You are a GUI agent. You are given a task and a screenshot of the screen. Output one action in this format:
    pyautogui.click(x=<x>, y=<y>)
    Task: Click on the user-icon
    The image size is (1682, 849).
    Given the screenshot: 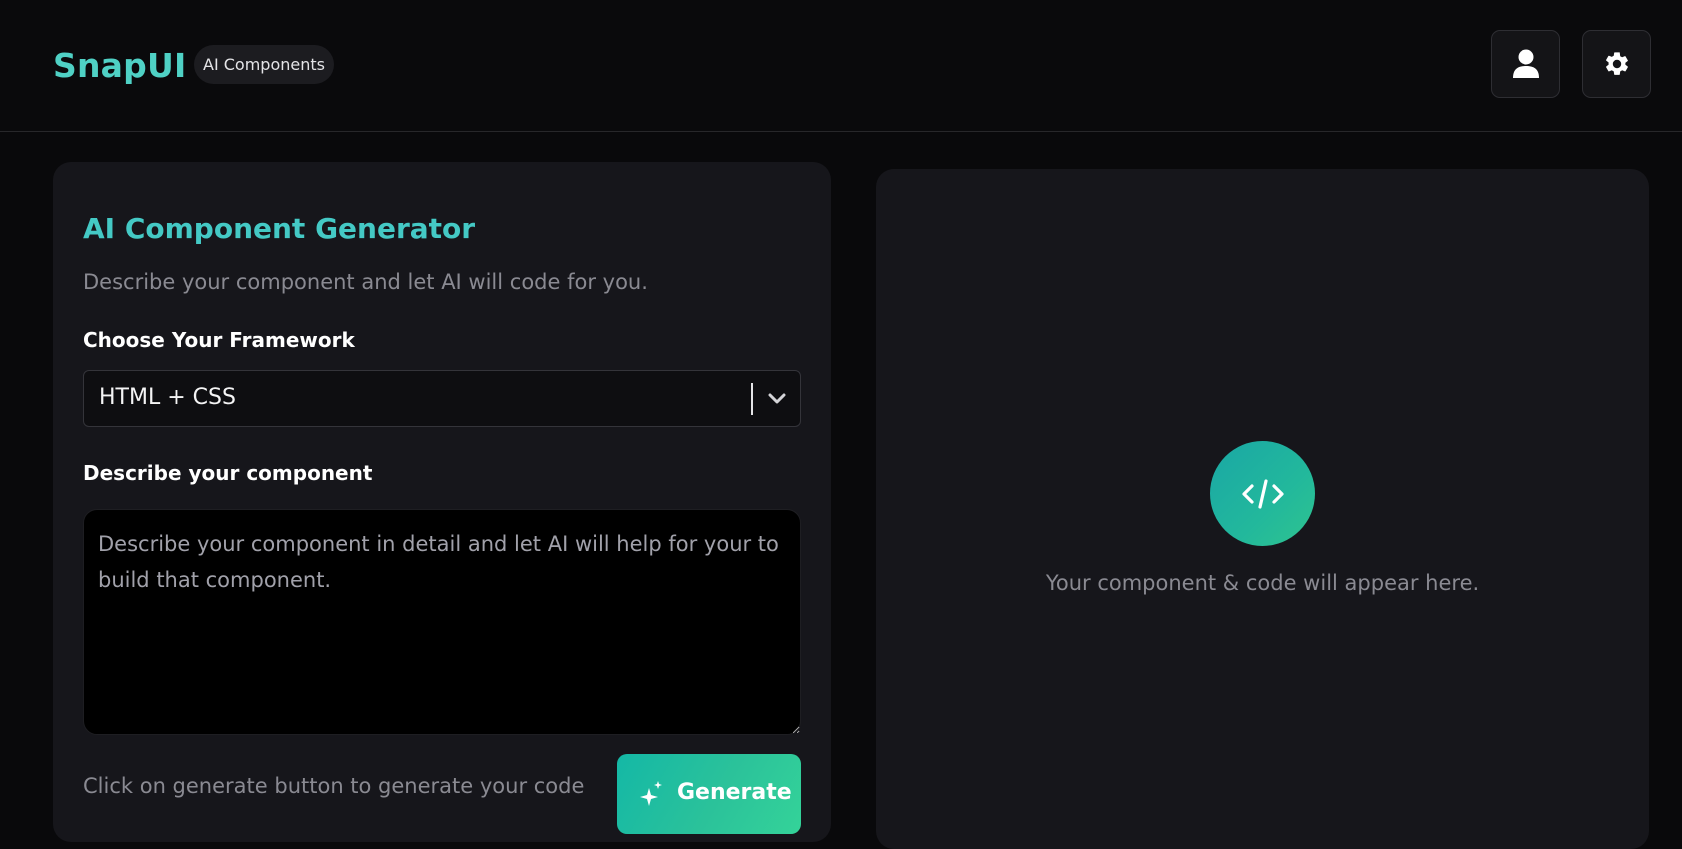 What is the action you would take?
    pyautogui.click(x=1525, y=63)
    